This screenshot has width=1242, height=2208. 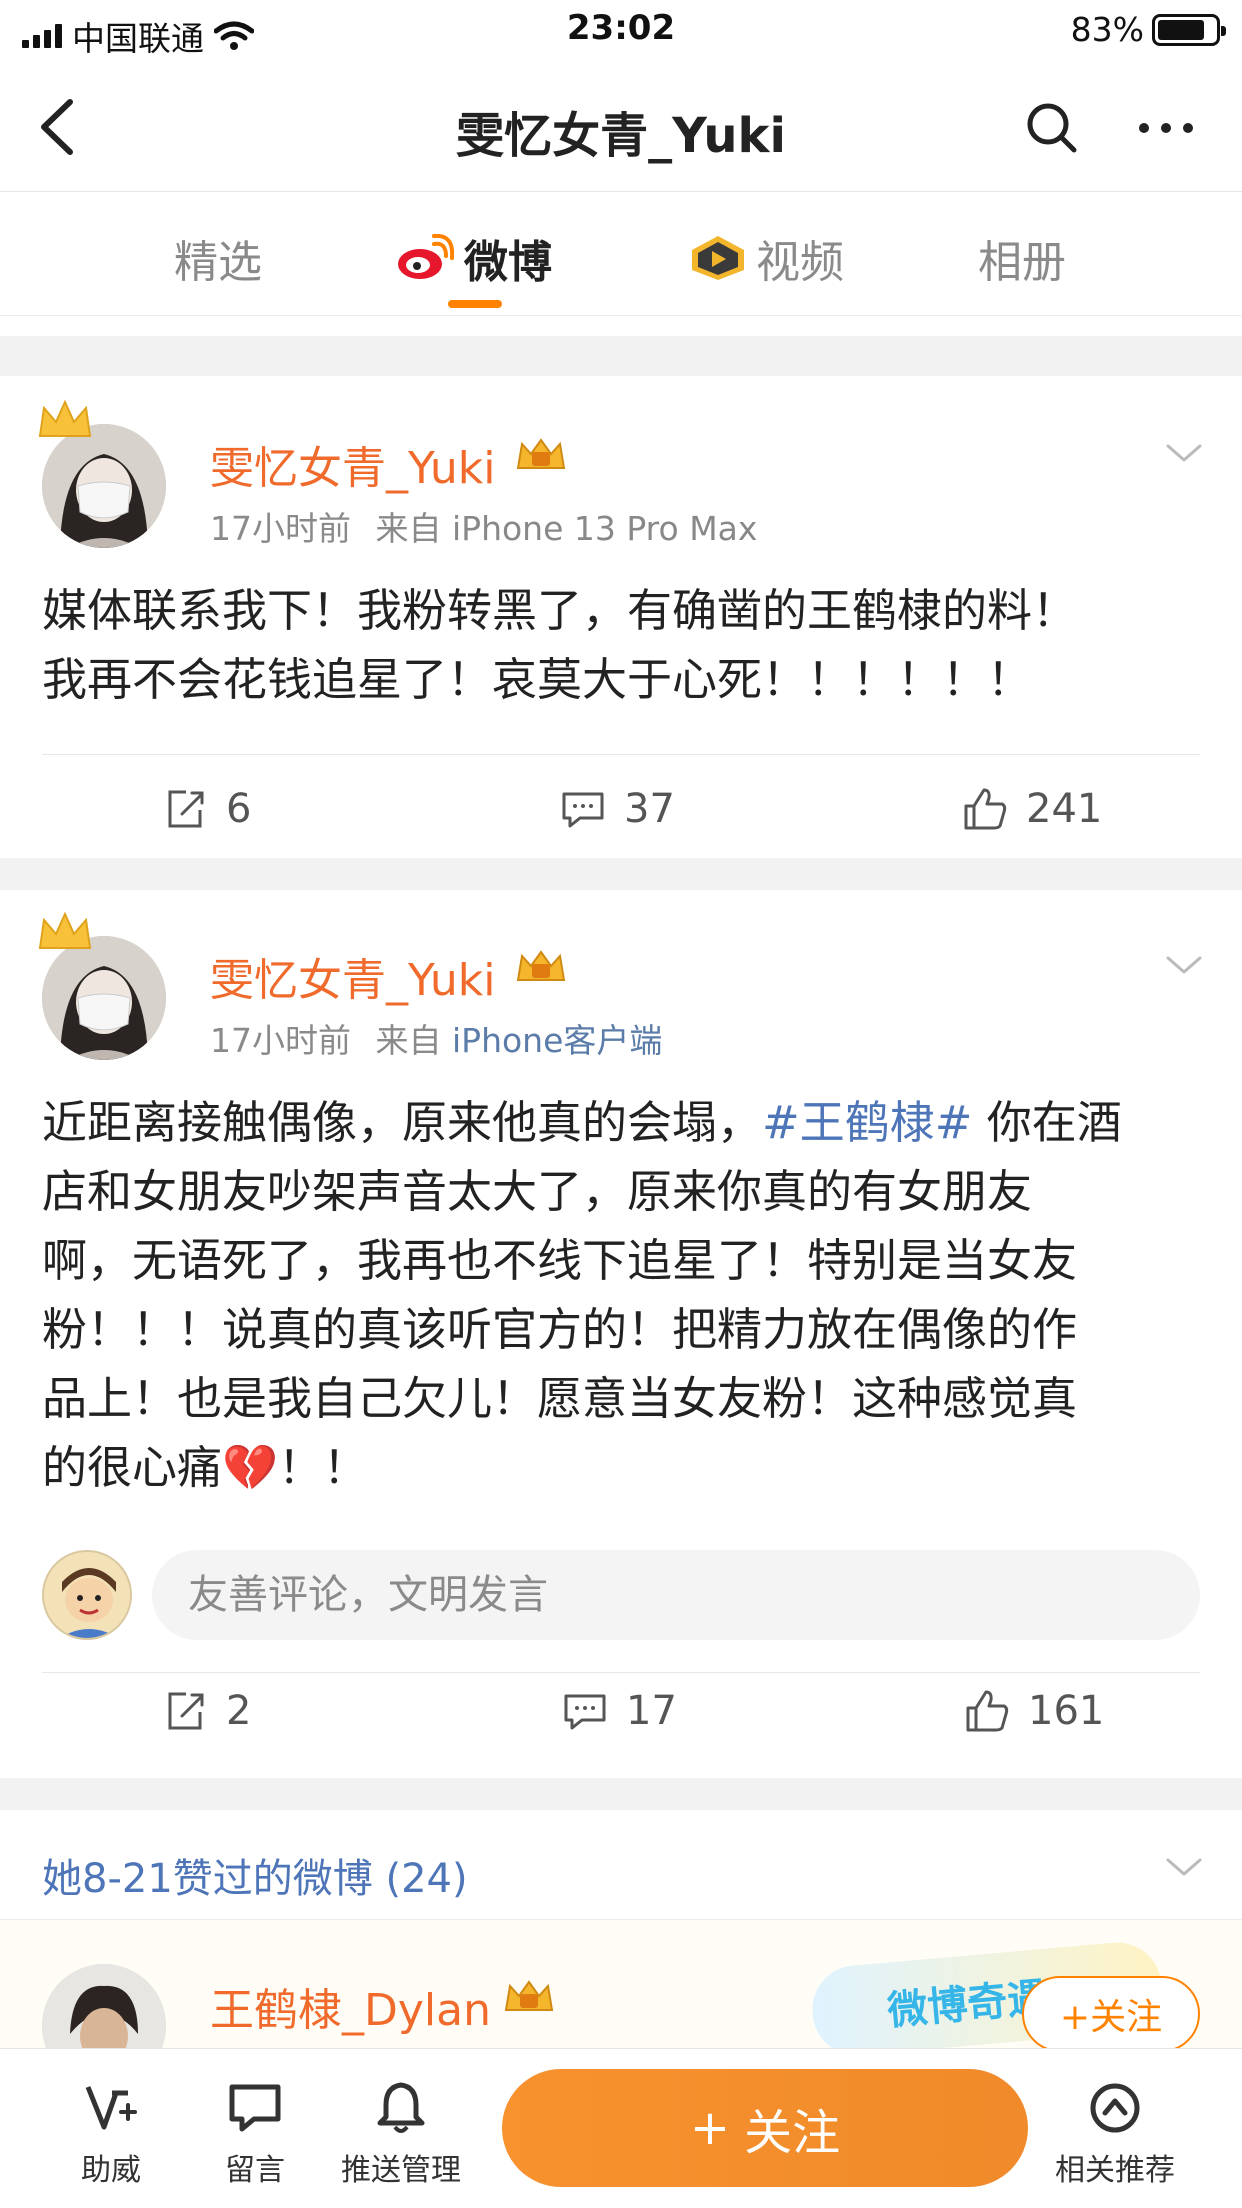 I want to click on bottom-bar-label: 推送管理, so click(x=401, y=2170).